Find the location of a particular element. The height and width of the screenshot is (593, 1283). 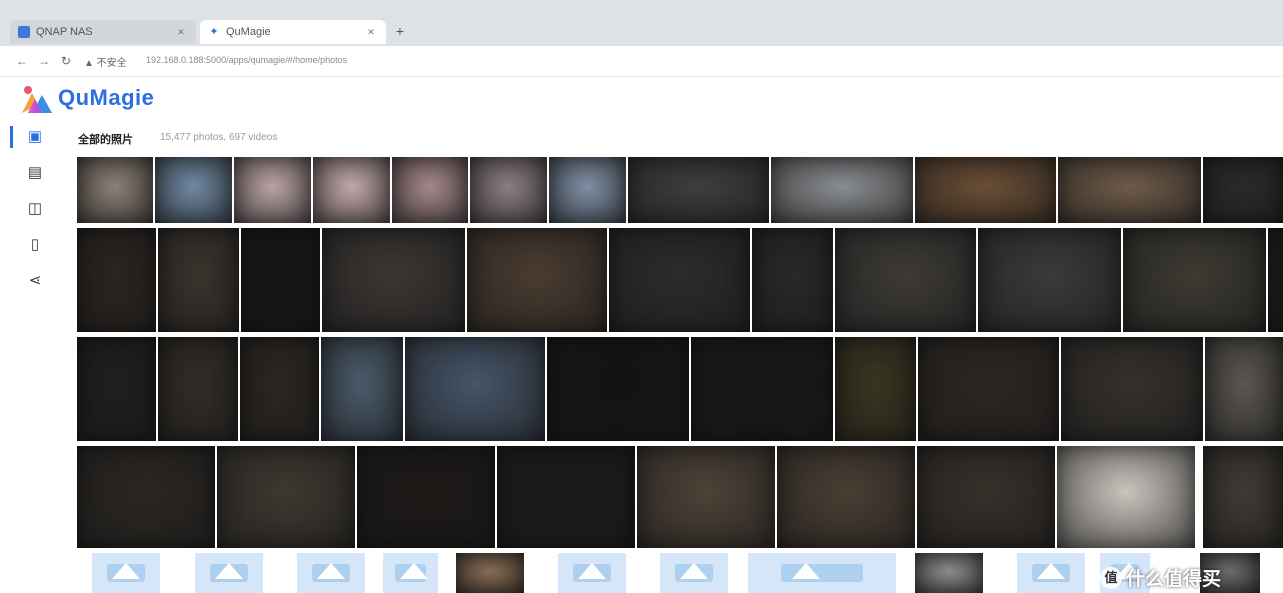

album-count: 15,477 photos, 697 videos is located at coordinates (219, 137).